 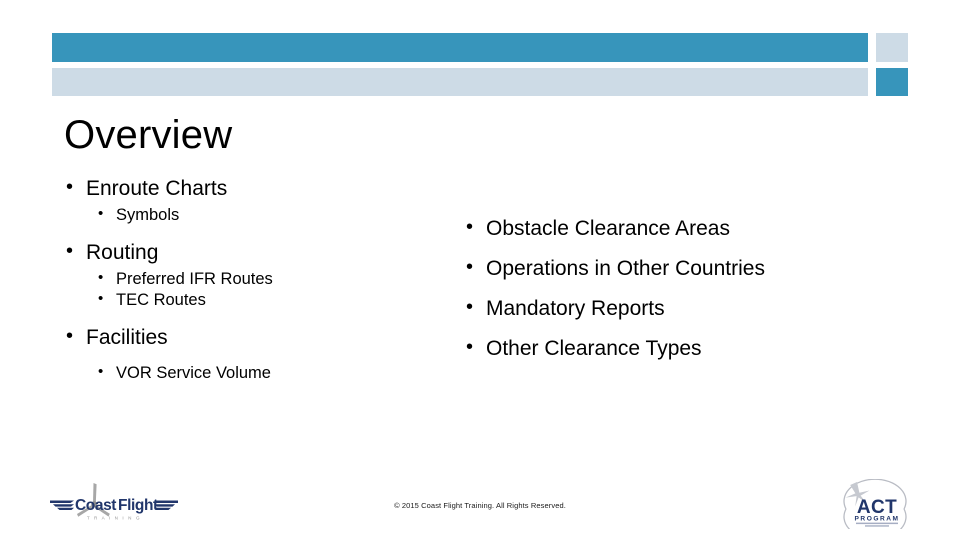 I want to click on list-item: TEC Routes, so click(x=254, y=300).